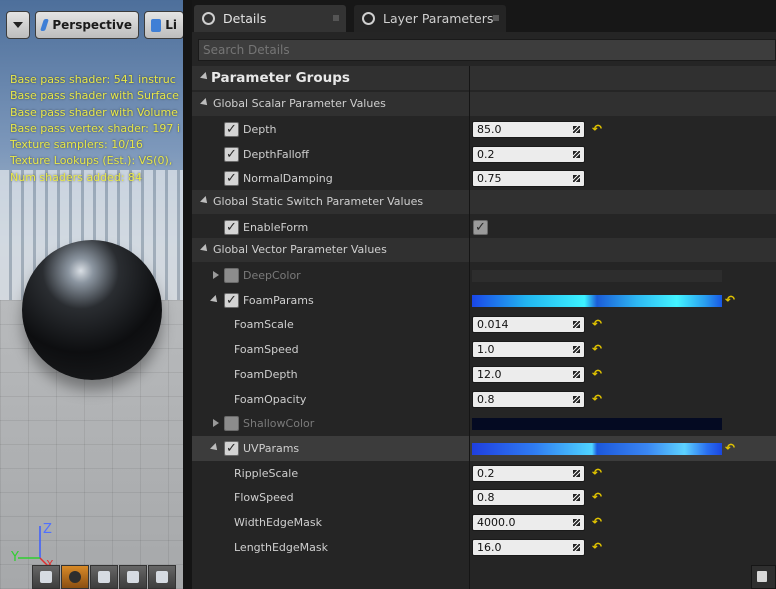 This screenshot has height=589, width=776. I want to click on param-label: NormalDamping, so click(288, 178).